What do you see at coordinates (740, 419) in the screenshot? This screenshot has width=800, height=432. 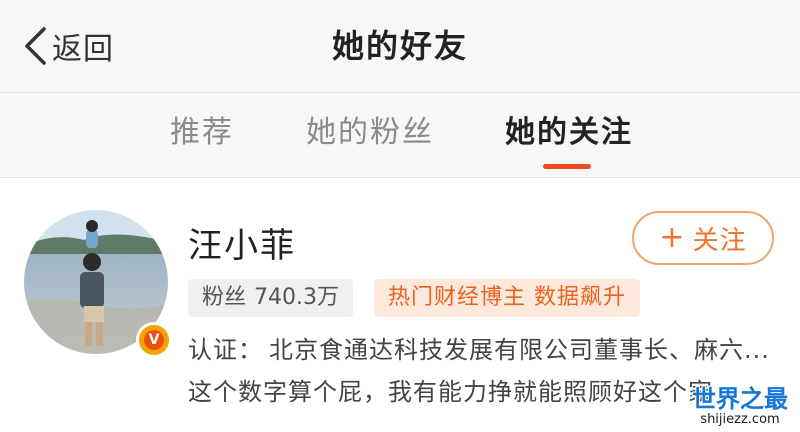 I see `watermark-sub: shijiezz.com` at bounding box center [740, 419].